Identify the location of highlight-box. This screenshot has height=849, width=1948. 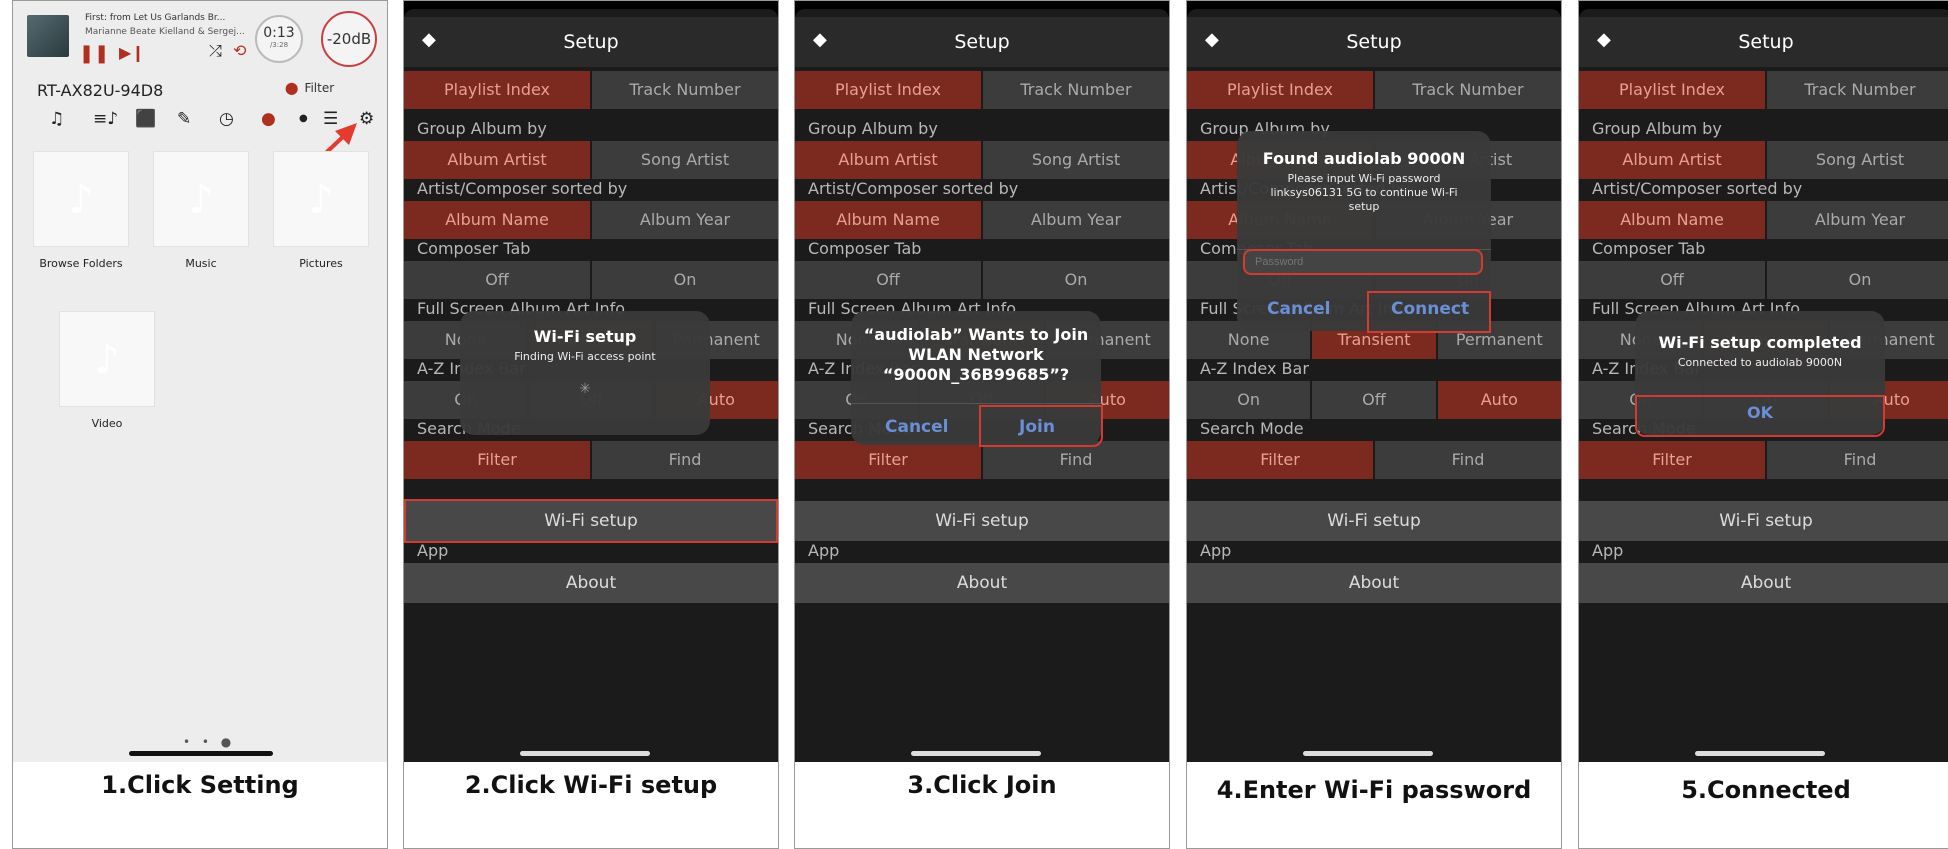
(1429, 312).